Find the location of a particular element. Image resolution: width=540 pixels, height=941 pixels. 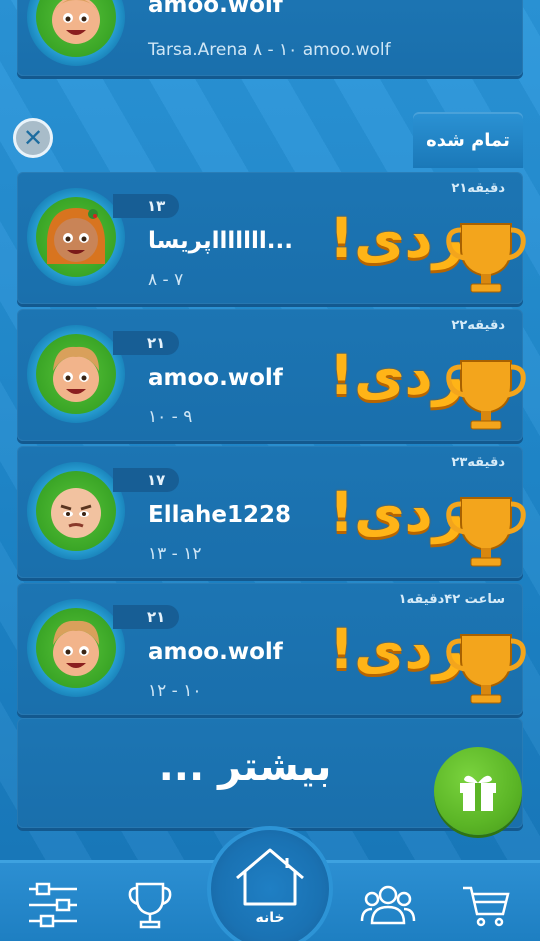

match-time: ۲۲دقیقه is located at coordinates (478, 325).